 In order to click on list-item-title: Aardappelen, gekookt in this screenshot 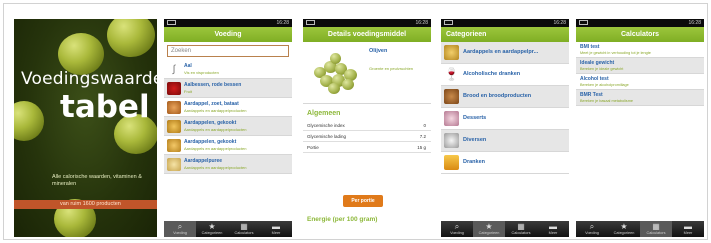, I will do `click(210, 142)`.